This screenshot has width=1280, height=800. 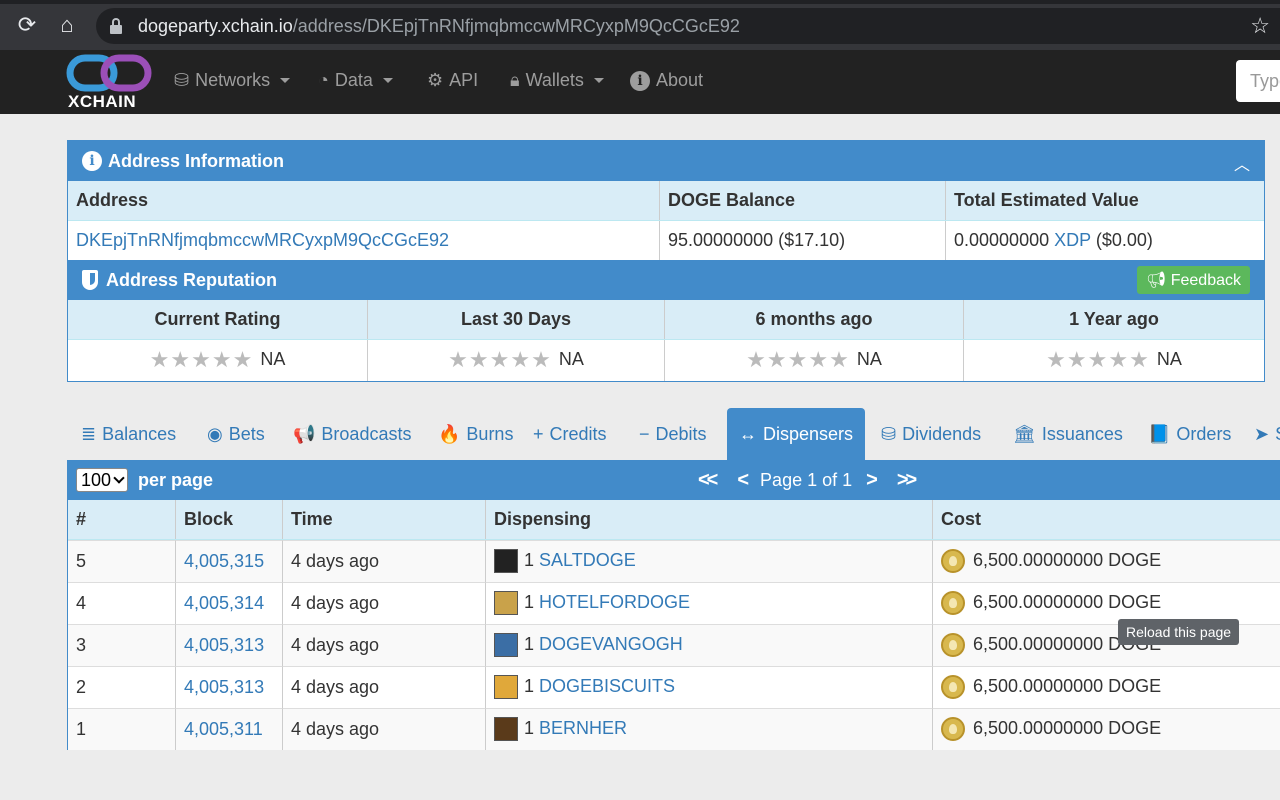 What do you see at coordinates (122, 561) in the screenshot?
I see `row-number: 5` at bounding box center [122, 561].